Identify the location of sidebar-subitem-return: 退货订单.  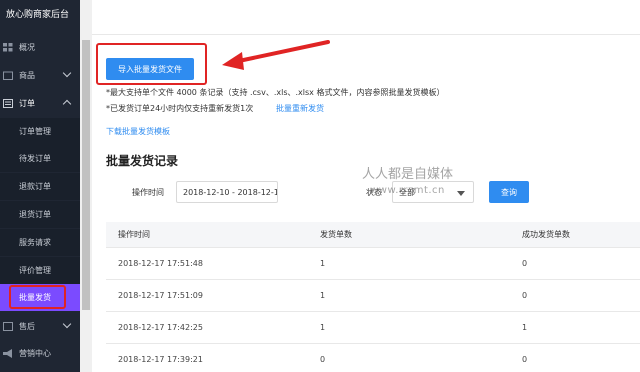
(40, 214).